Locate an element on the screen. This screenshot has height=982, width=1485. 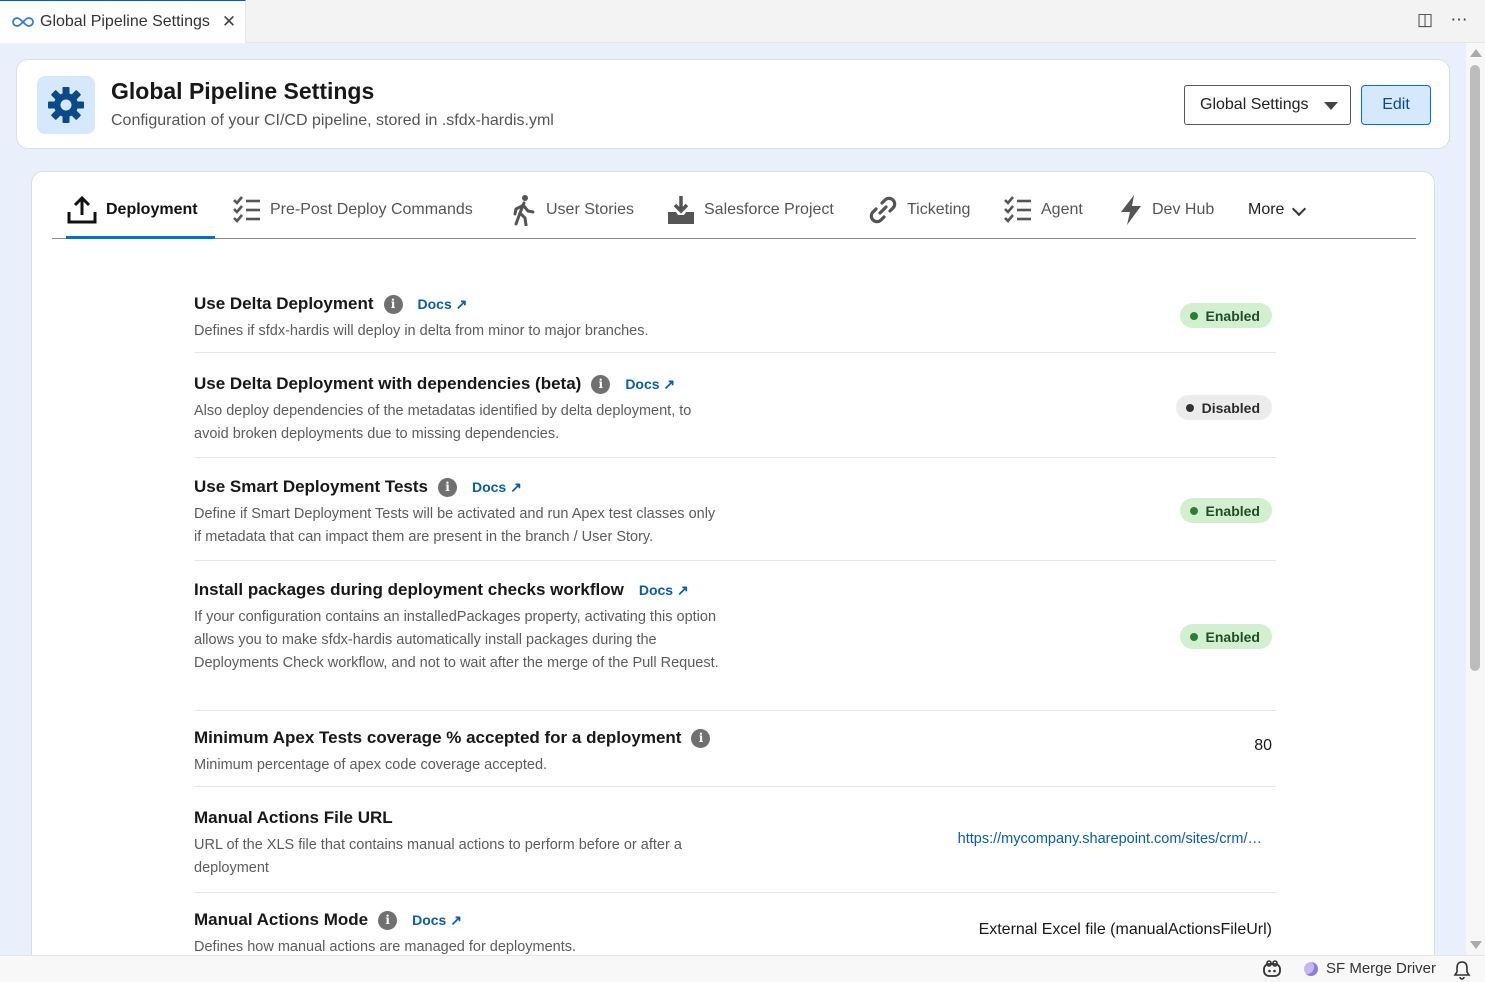
tab-more: More is located at coordinates (1277, 218).